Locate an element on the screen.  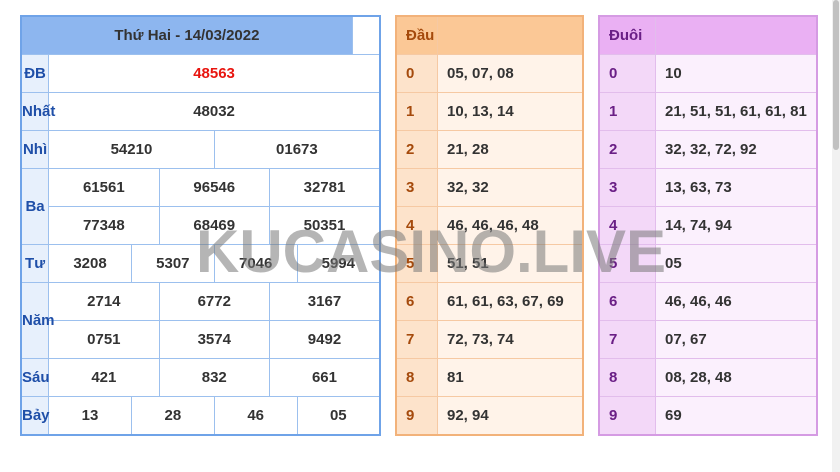
prize-value-ba-6: 50351 is located at coordinates (324, 225).